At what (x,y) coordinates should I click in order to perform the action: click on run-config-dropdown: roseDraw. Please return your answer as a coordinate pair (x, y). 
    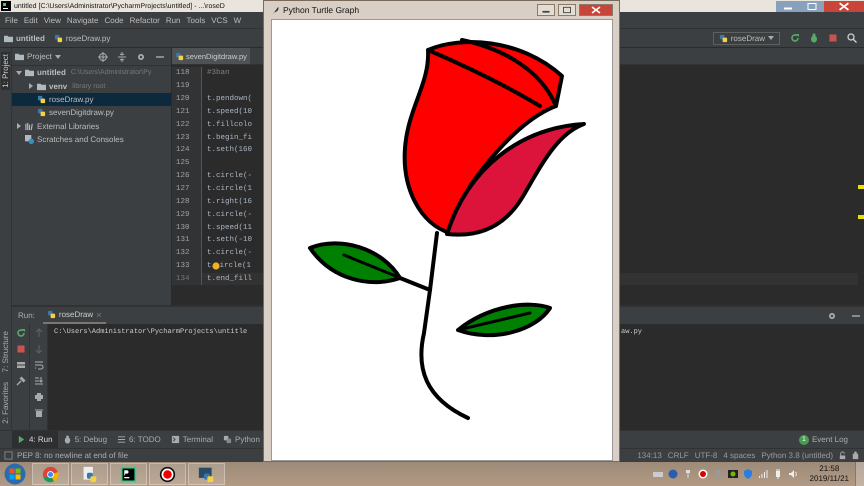
    Looking at the image, I should click on (746, 38).